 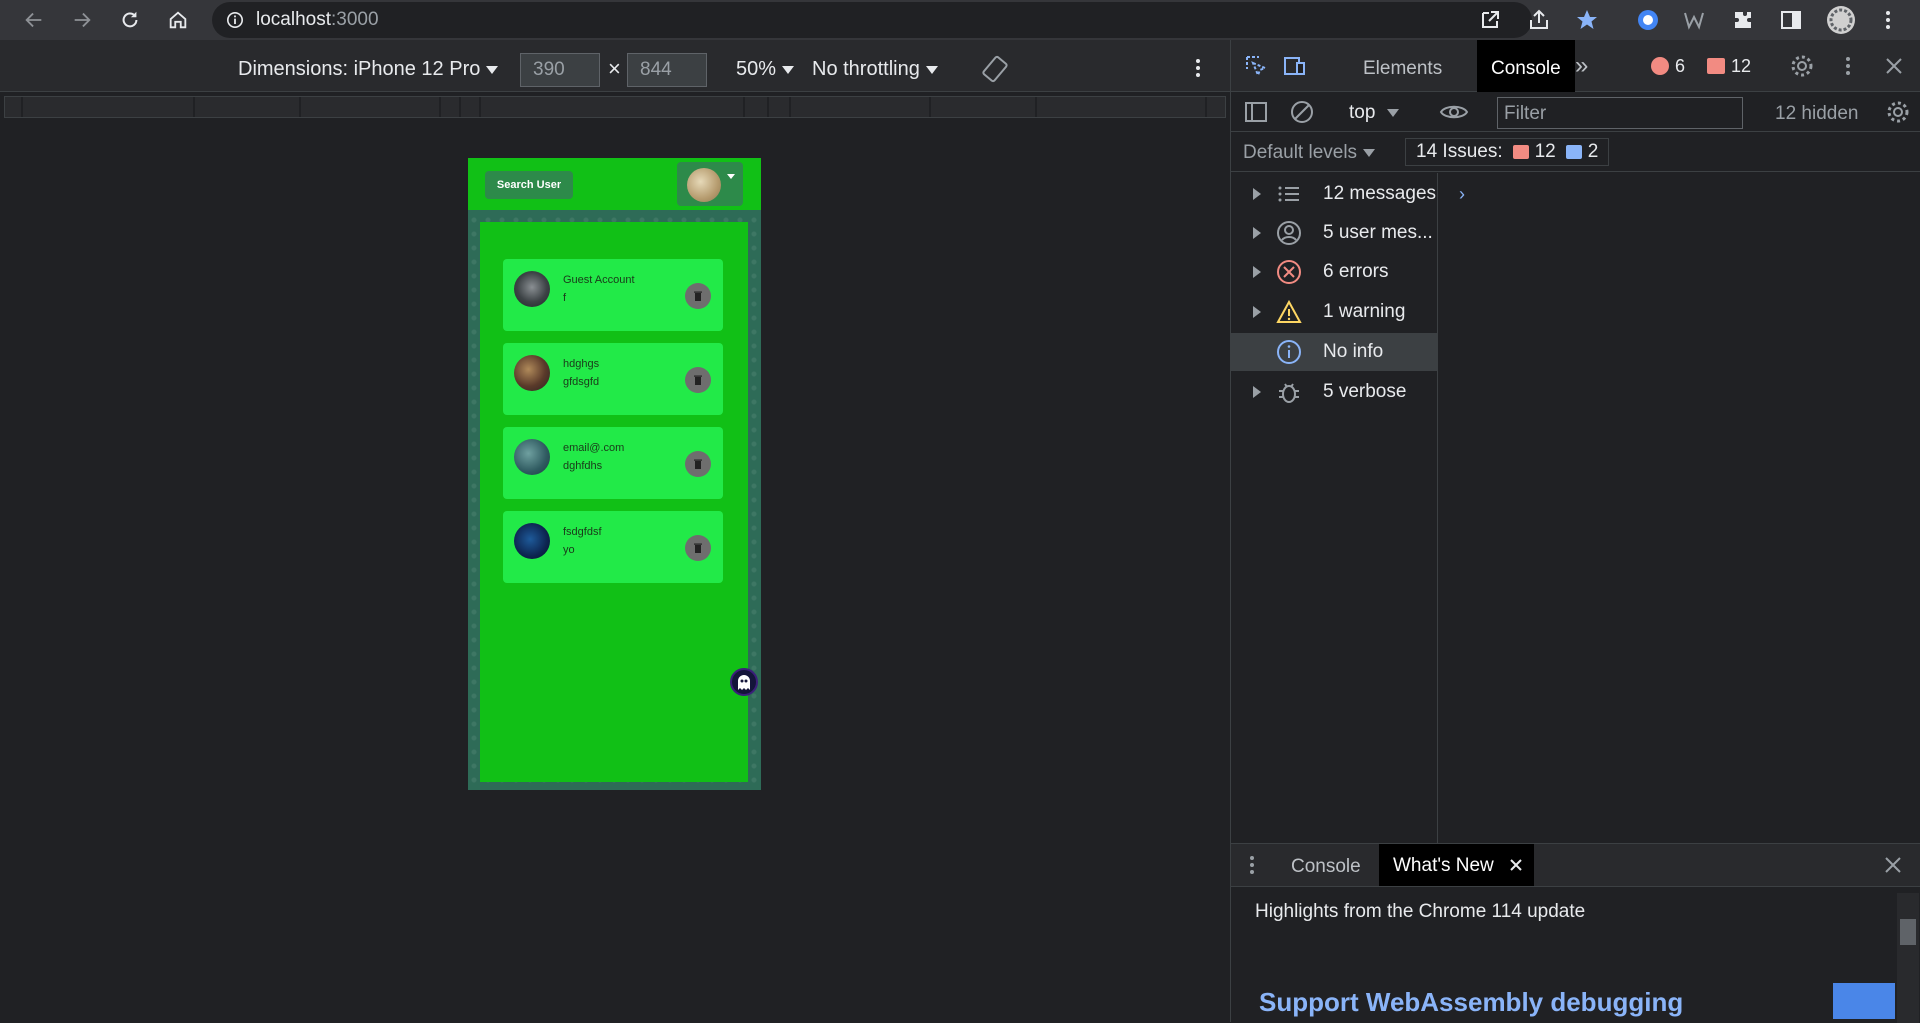 I want to click on context-selector: top, so click(x=1374, y=113).